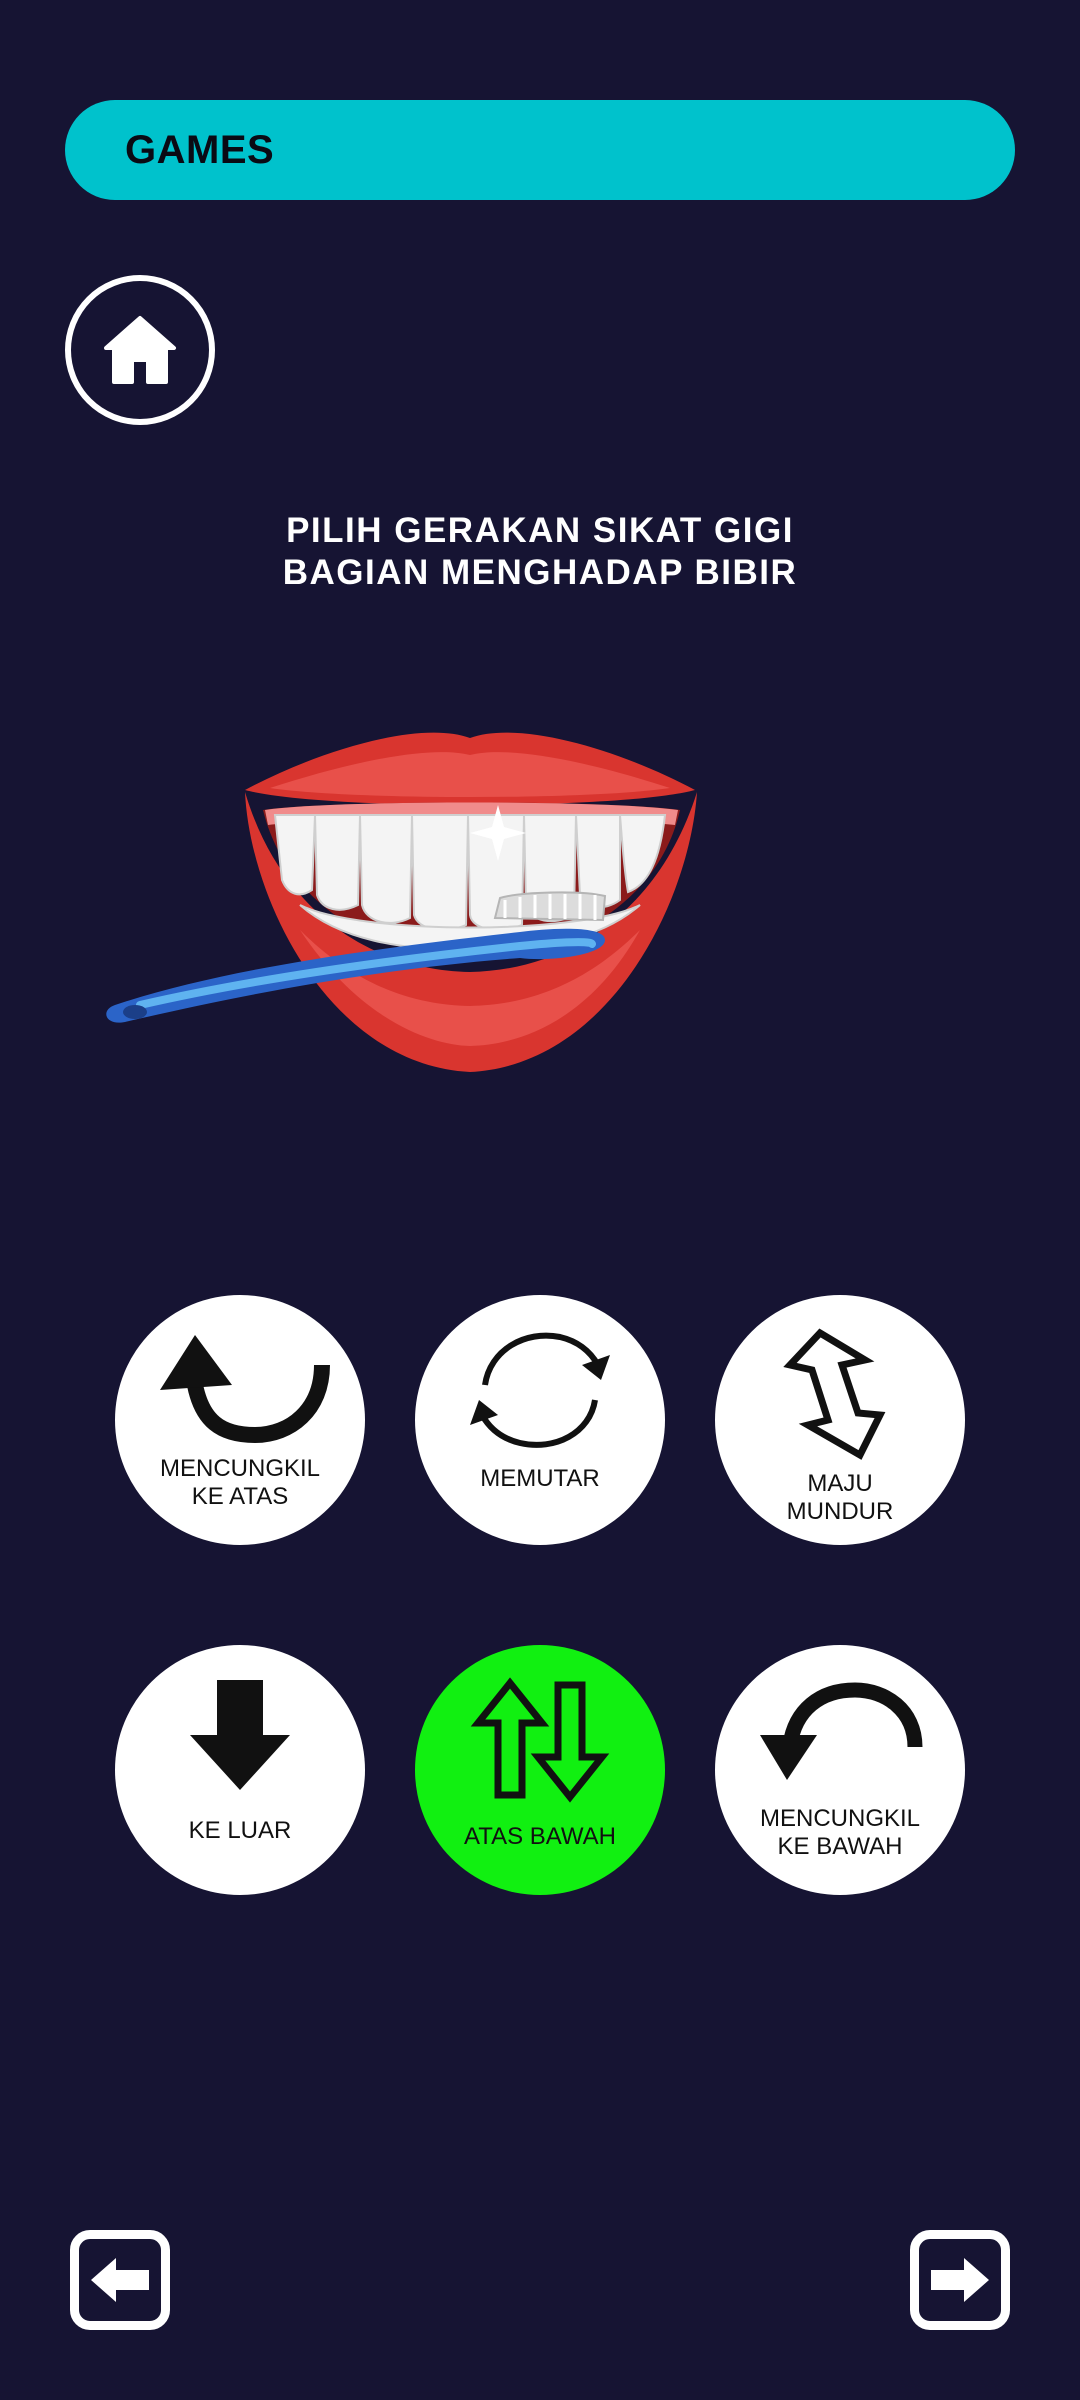  What do you see at coordinates (540, 1478) in the screenshot?
I see `choice-label: MEMUTAR` at bounding box center [540, 1478].